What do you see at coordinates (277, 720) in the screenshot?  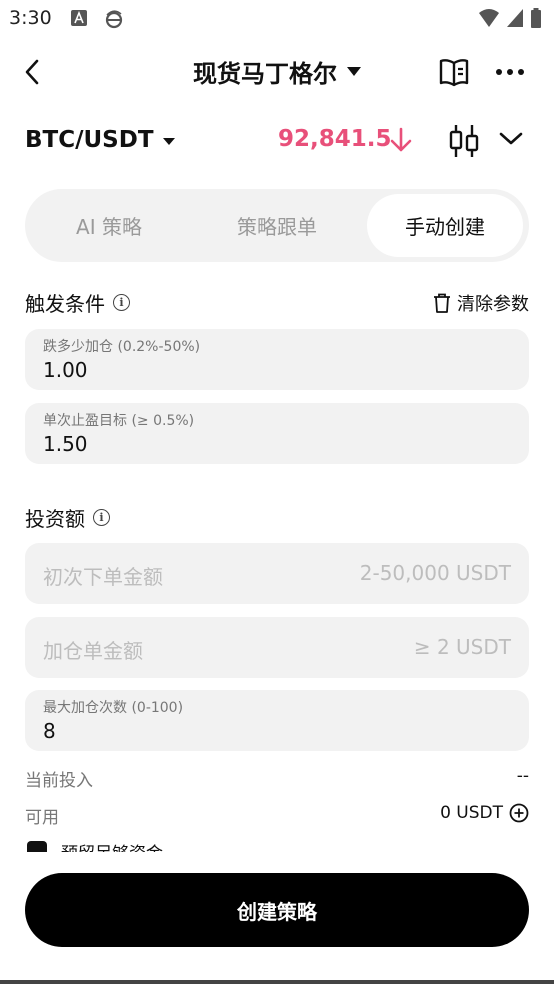 I see `max-add-count-field: 最大加仓次数 (0-100) 8` at bounding box center [277, 720].